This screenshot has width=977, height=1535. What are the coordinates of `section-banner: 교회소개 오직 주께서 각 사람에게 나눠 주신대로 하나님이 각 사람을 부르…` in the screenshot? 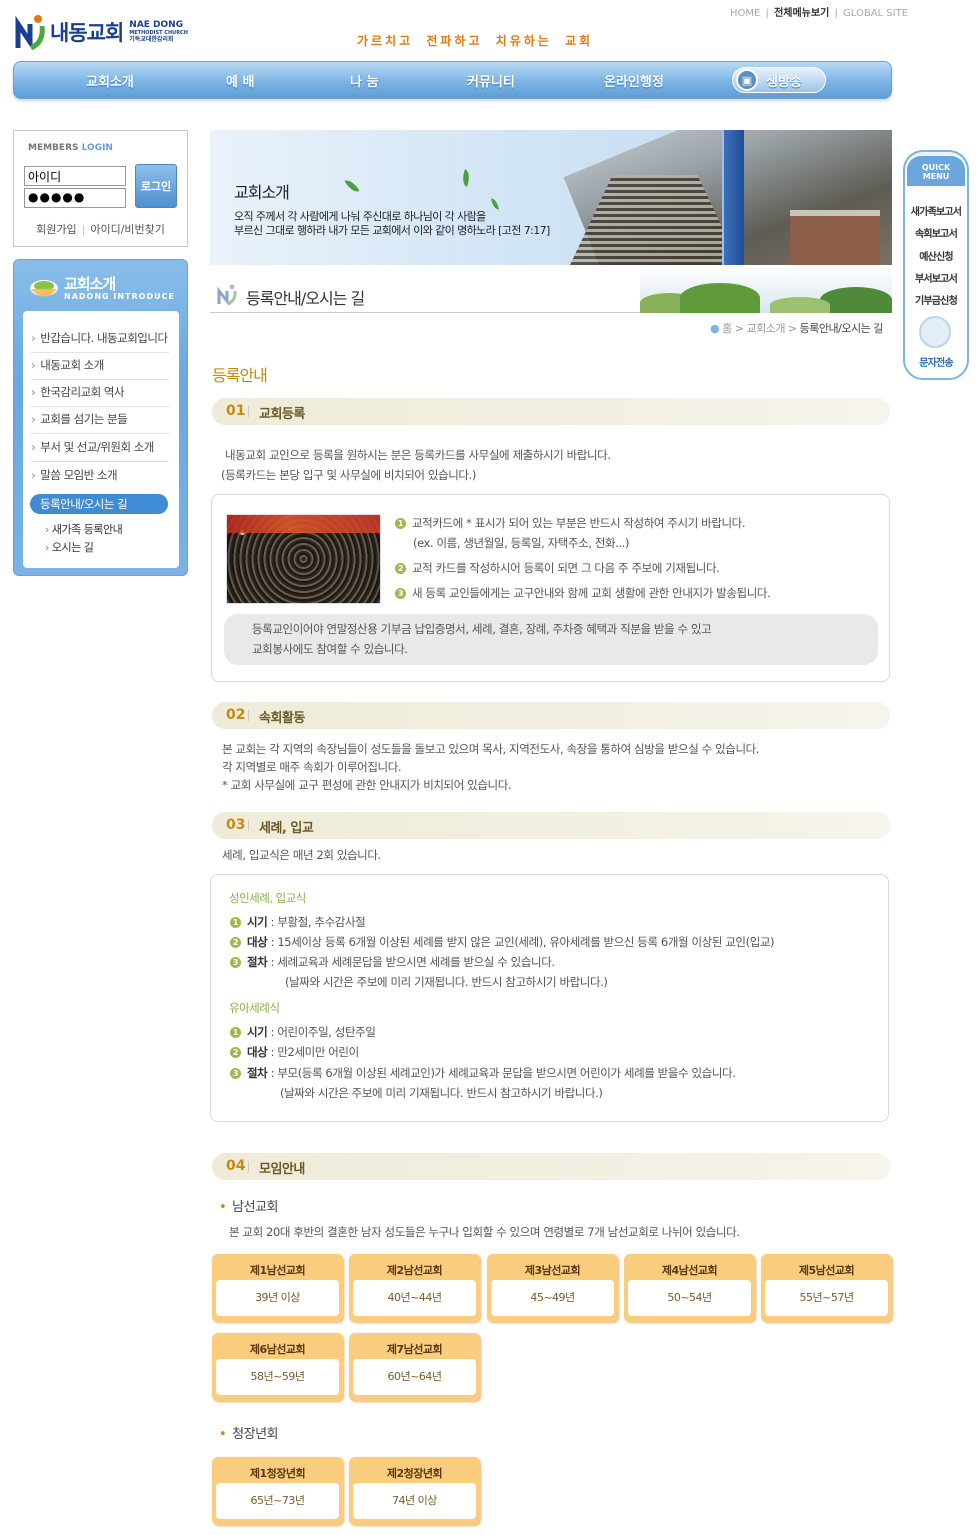 It's located at (551, 197).